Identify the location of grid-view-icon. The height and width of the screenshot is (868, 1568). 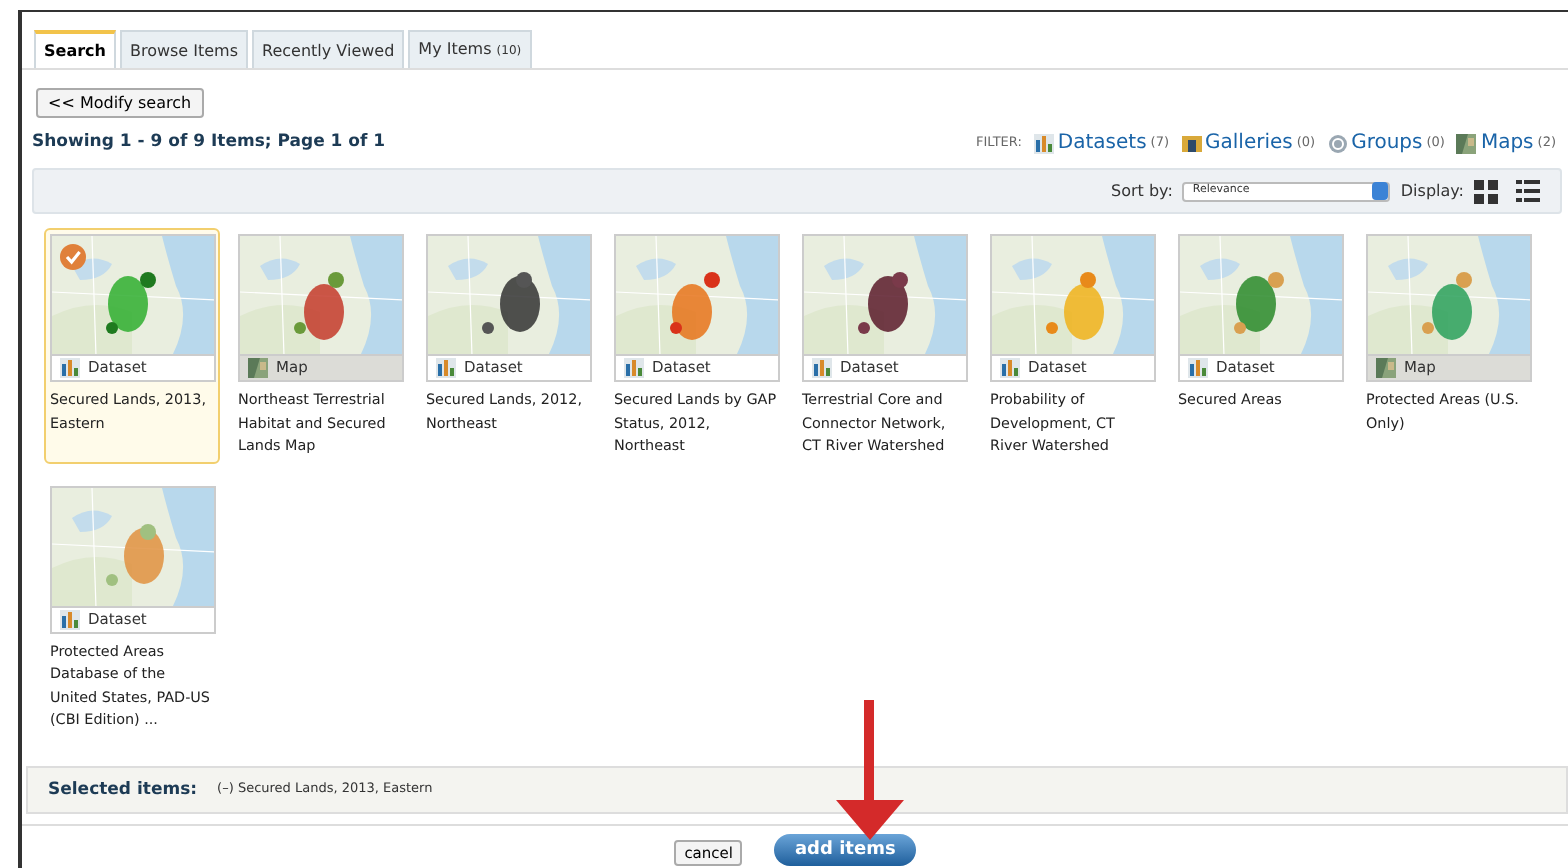
(1486, 191).